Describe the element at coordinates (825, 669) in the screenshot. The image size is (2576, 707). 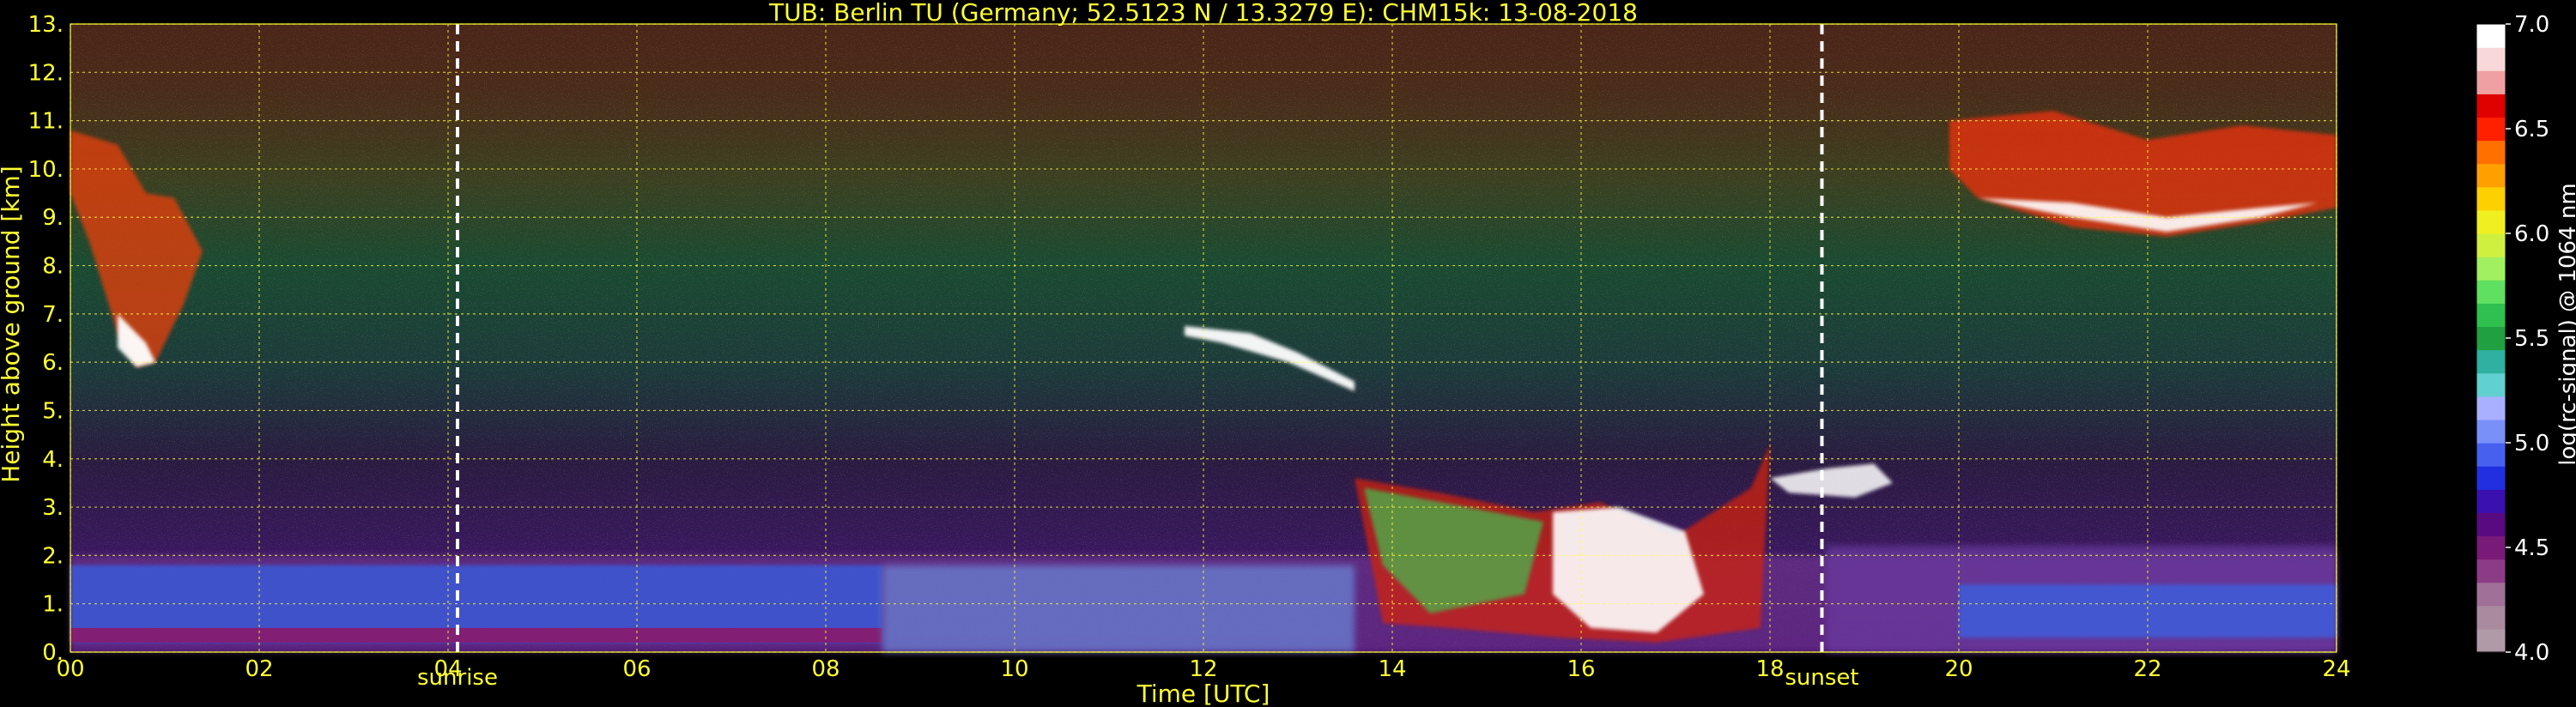
I see `x-tick-label: 08` at that location.